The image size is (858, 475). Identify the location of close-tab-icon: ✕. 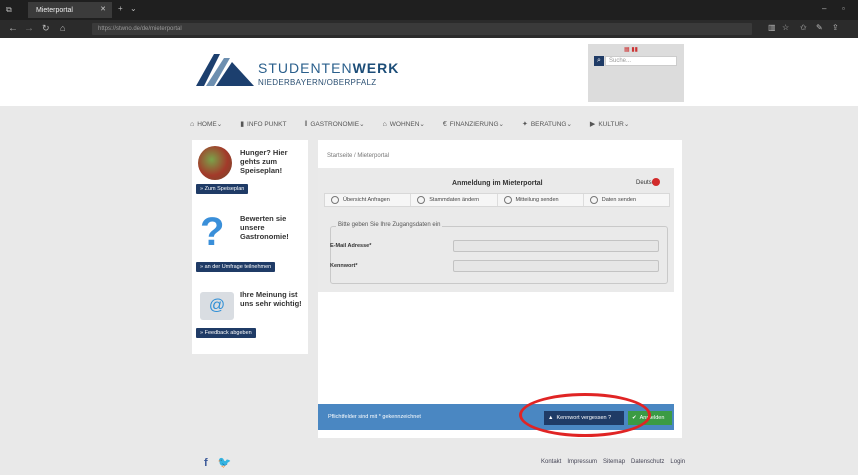
(103, 9).